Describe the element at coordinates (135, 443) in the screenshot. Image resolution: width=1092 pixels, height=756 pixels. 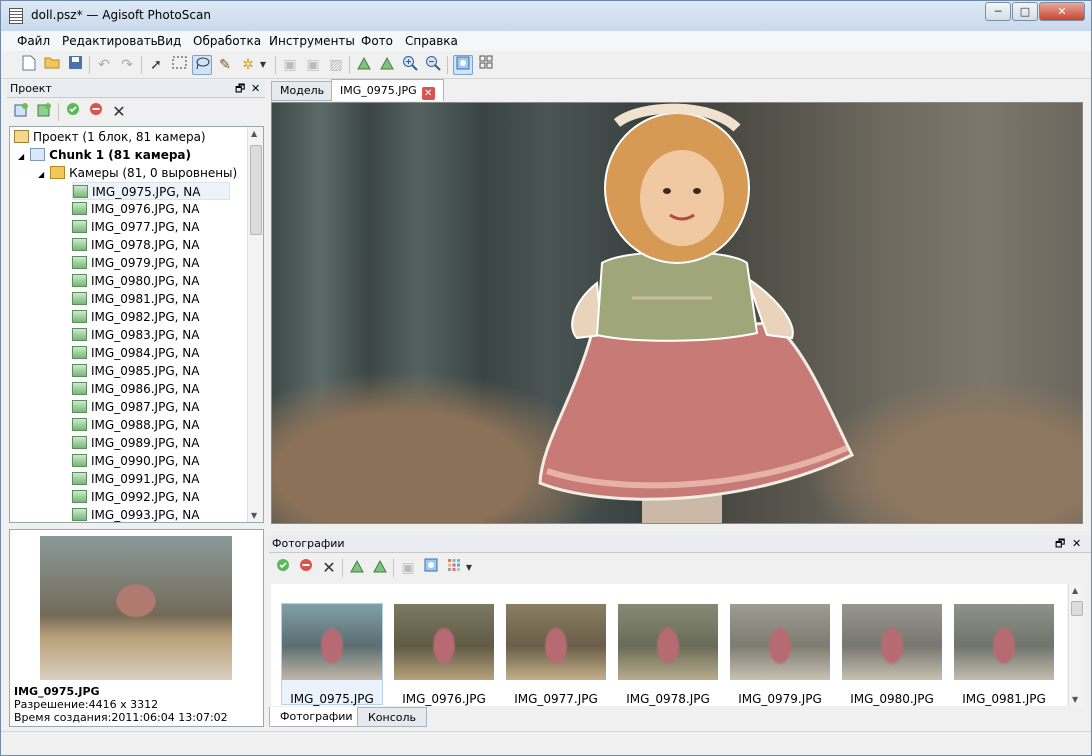
I see `camera-item: IMG_0989.JPG, NA` at that location.